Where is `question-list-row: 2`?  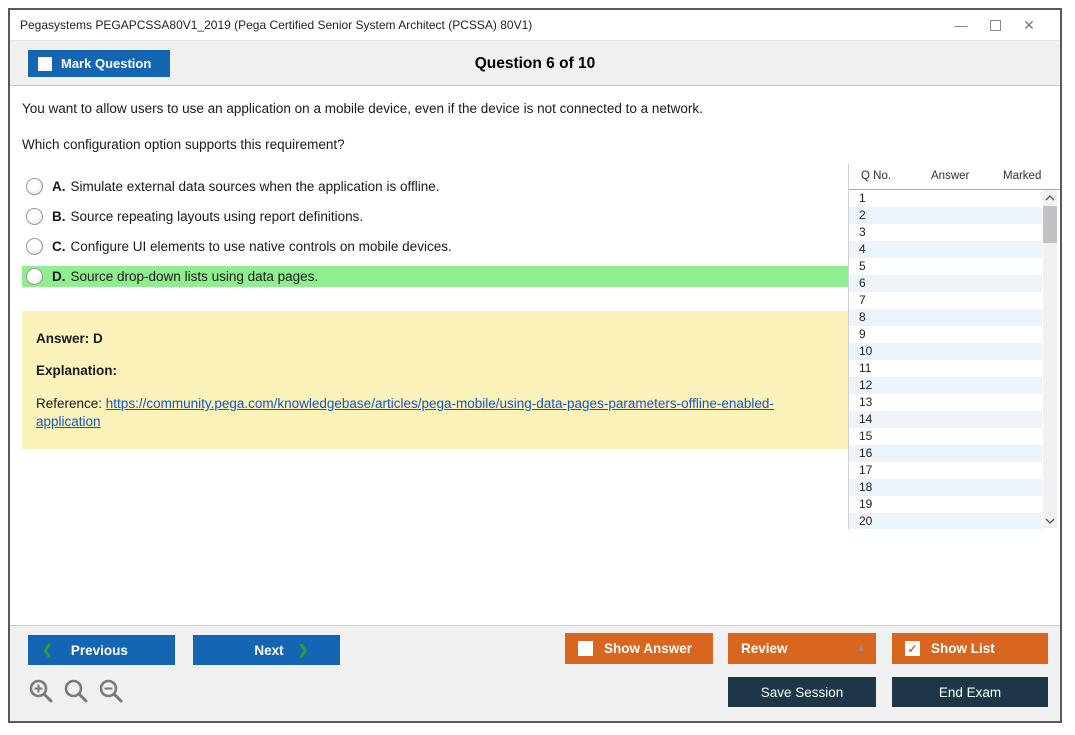
question-list-row: 2 is located at coordinates (945, 215).